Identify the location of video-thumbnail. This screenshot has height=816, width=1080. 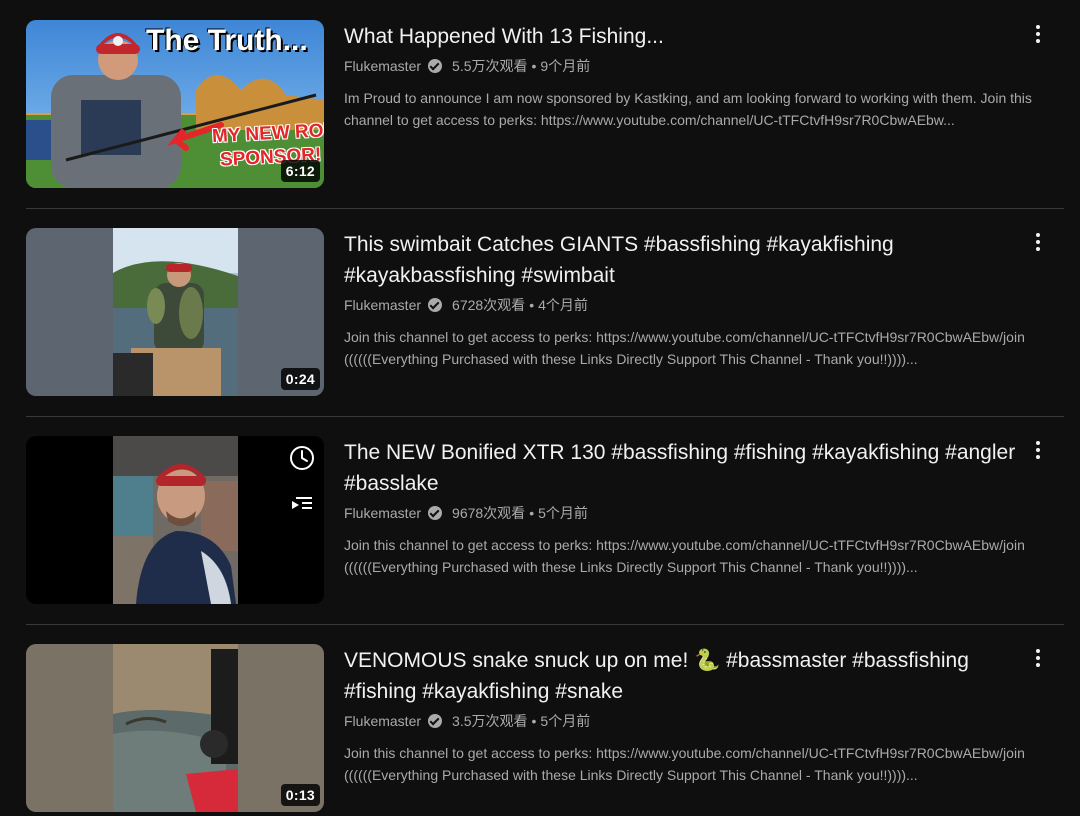
(175, 520).